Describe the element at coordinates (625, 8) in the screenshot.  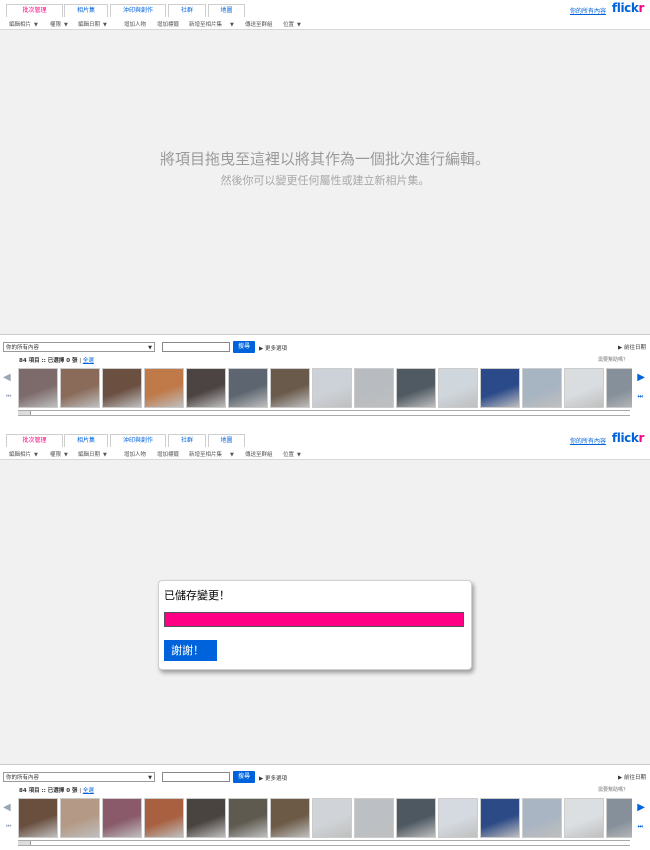
I see `logo-main-text: flick` at that location.